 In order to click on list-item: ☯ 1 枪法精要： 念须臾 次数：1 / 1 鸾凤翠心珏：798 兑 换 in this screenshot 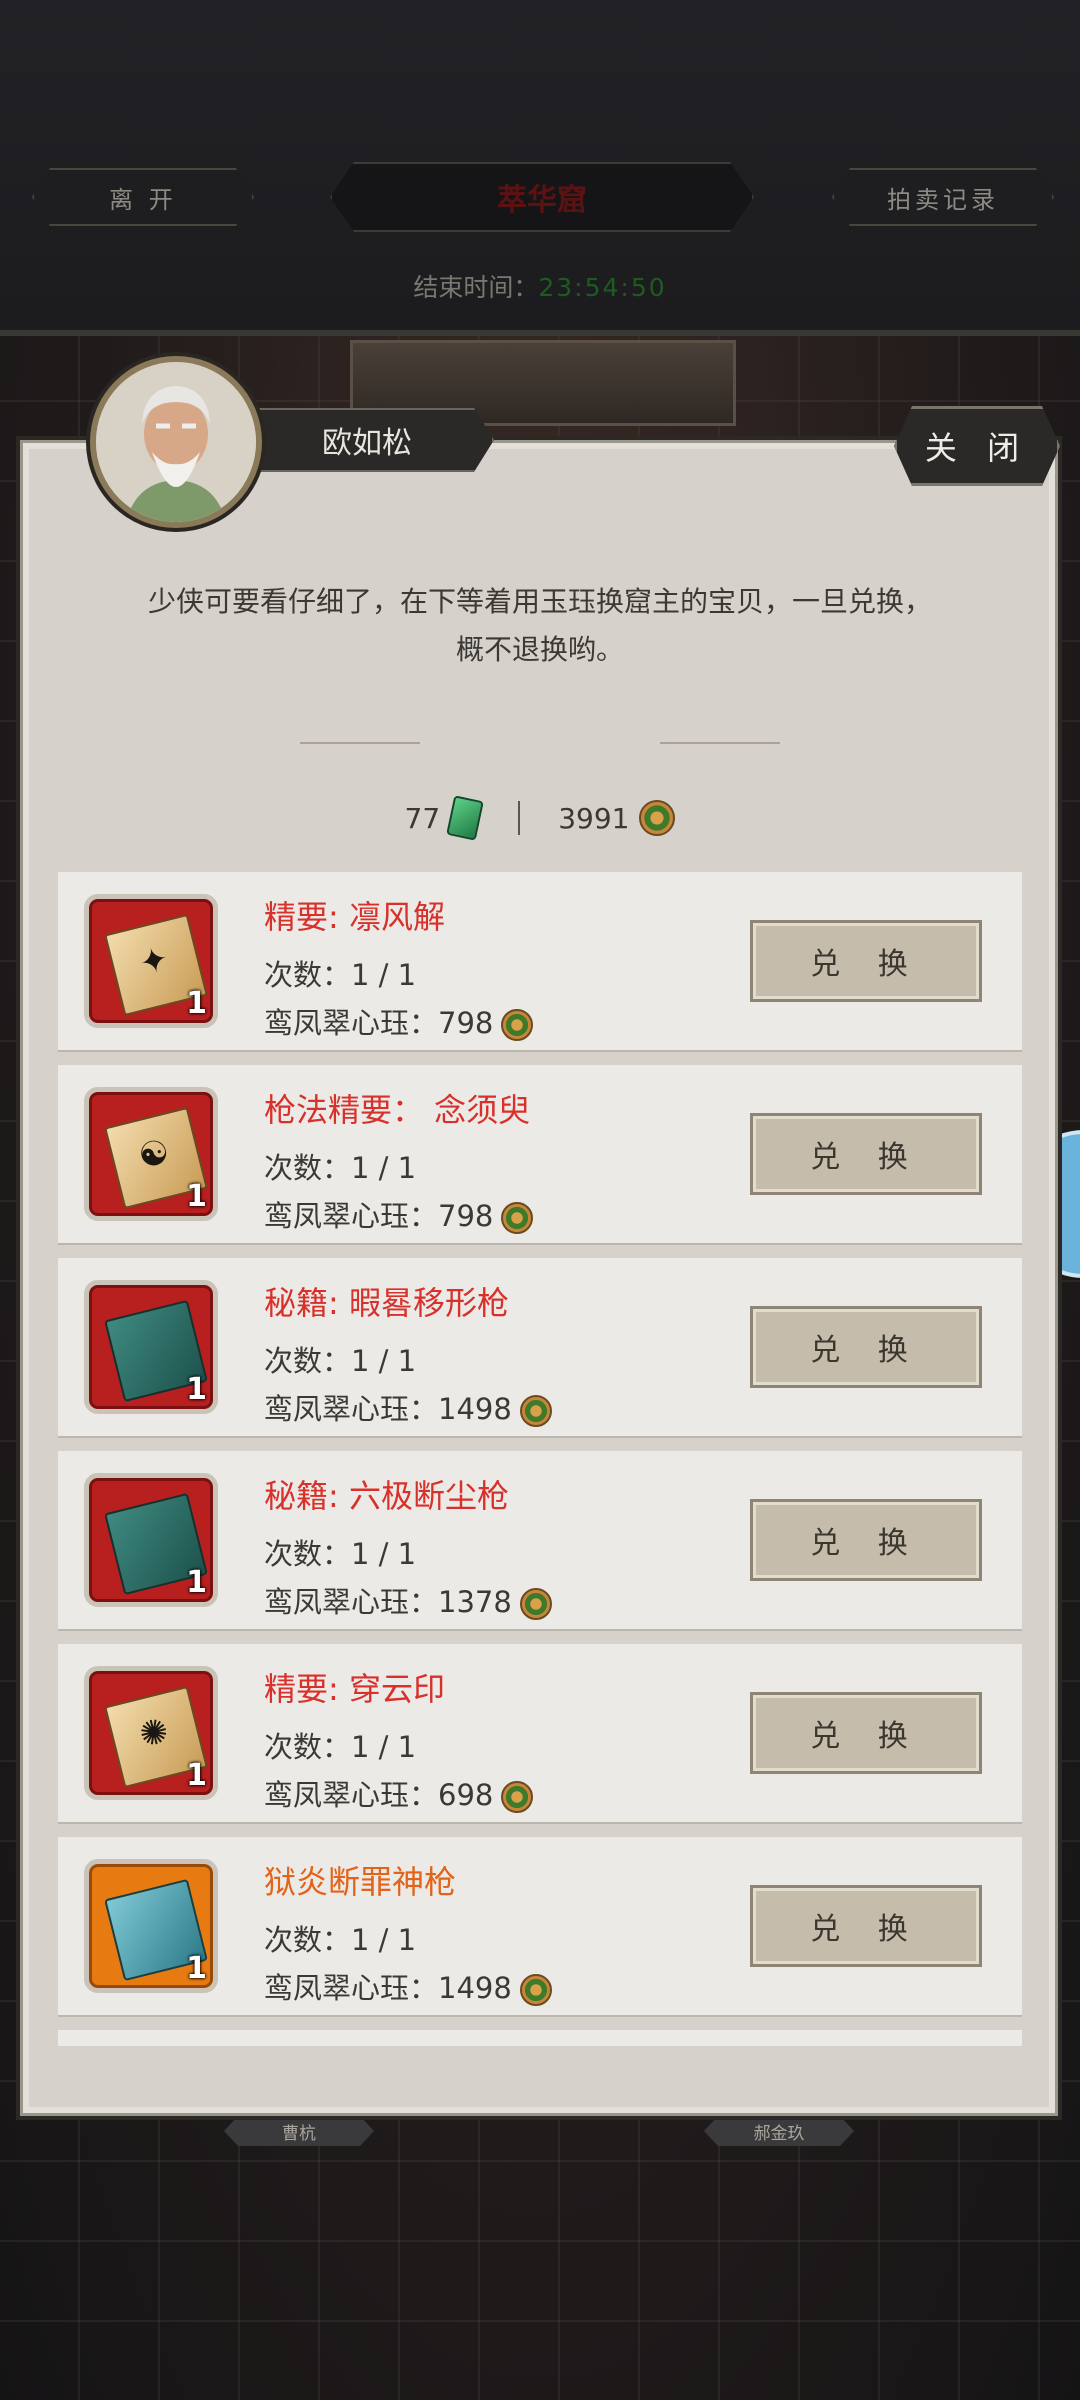, I will do `click(540, 1154)`.